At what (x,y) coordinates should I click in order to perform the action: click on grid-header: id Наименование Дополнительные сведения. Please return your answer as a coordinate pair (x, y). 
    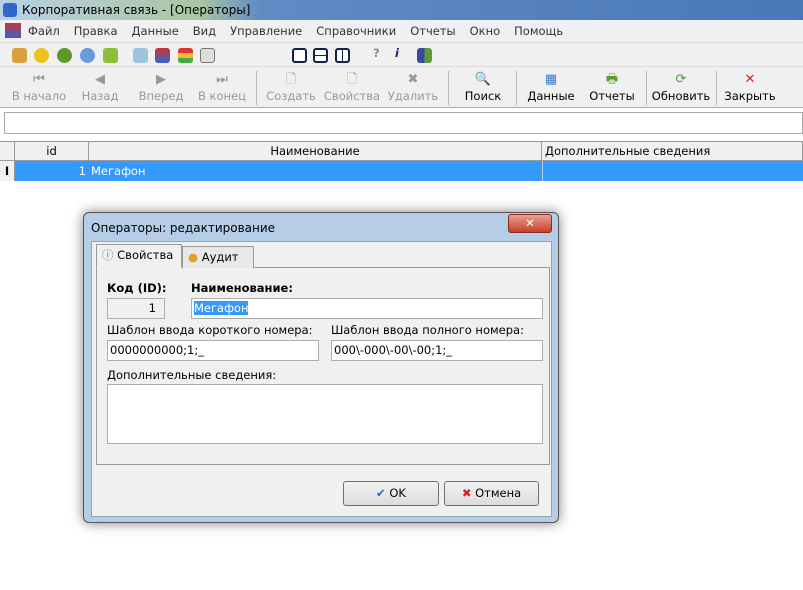
    Looking at the image, I should click on (401, 151).